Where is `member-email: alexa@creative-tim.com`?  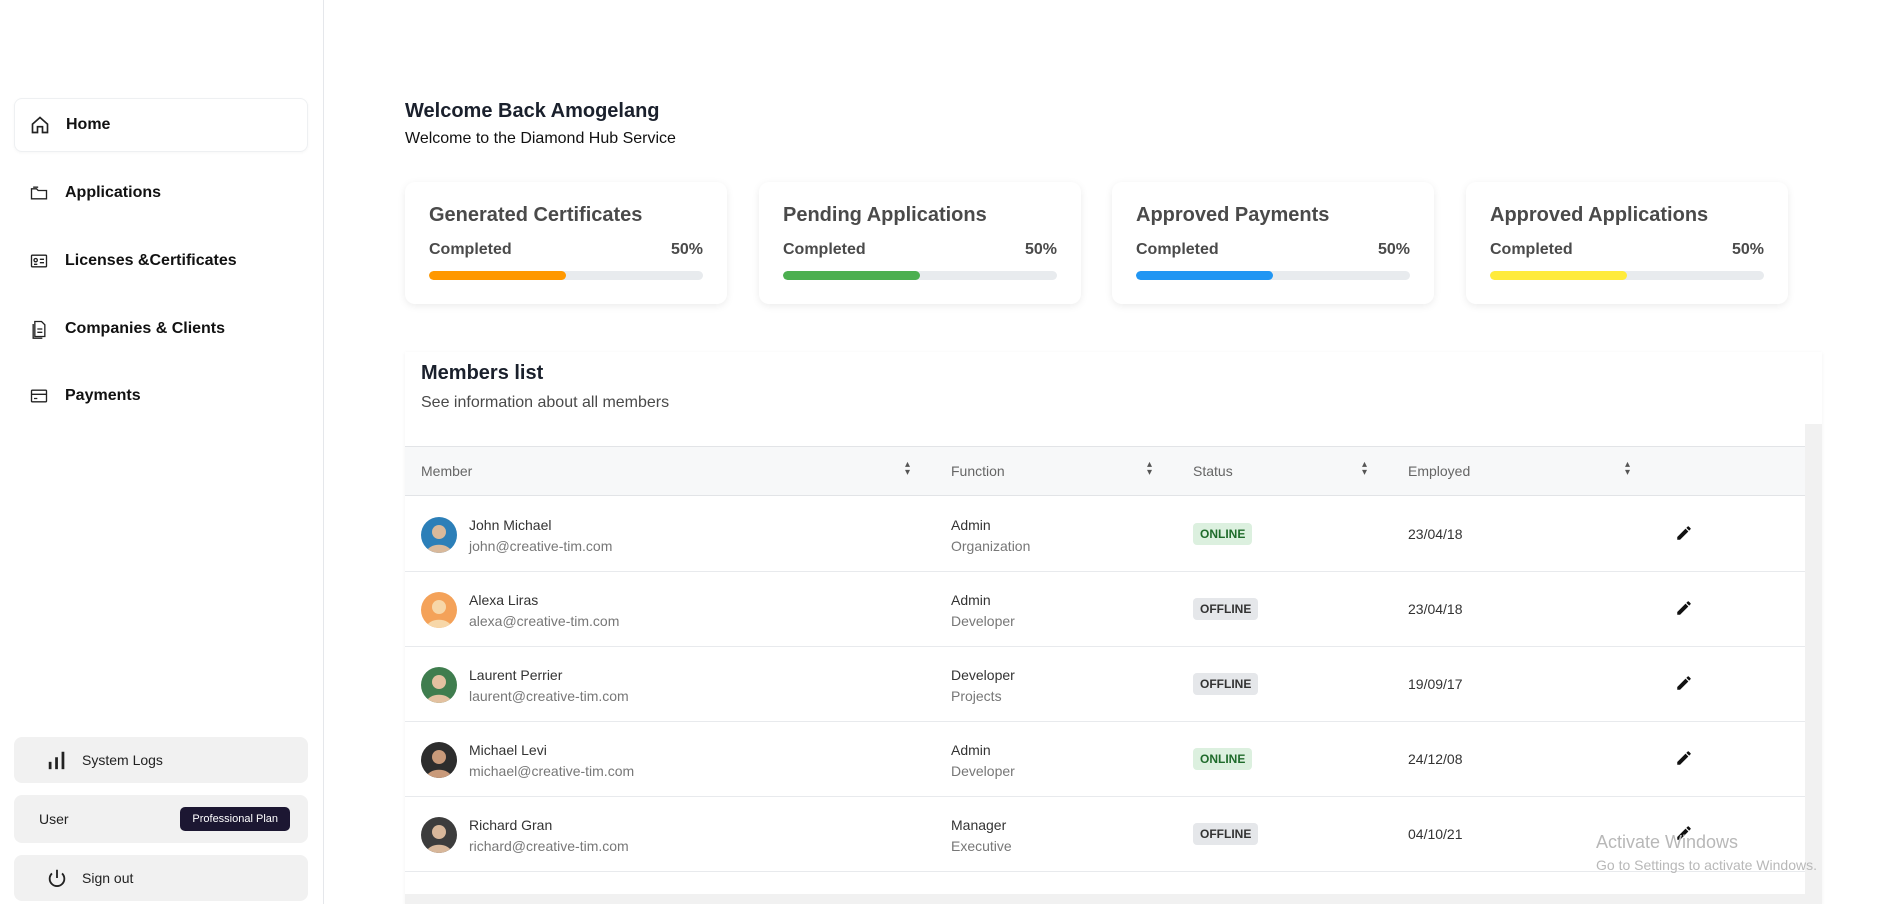
member-email: alexa@creative-tim.com is located at coordinates (544, 621).